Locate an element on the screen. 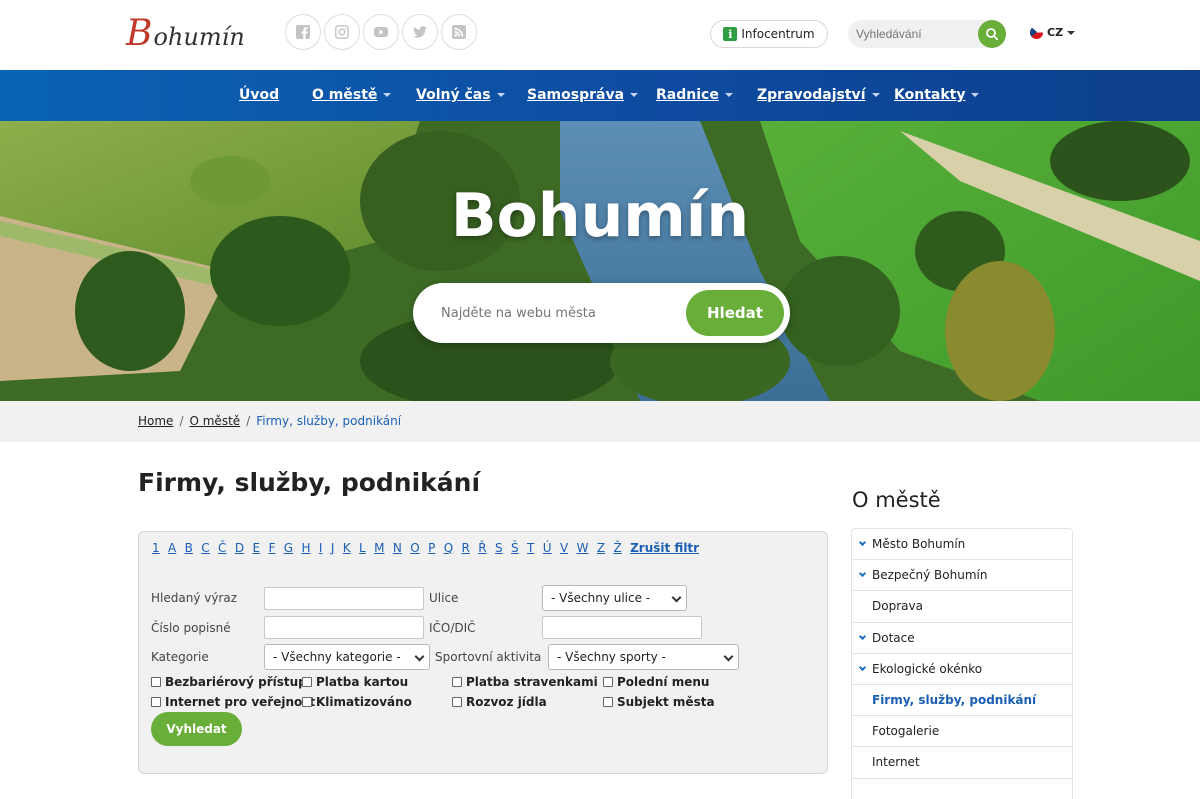 The width and height of the screenshot is (1200, 799). breadcrumb-o-meste: O městě is located at coordinates (214, 421).